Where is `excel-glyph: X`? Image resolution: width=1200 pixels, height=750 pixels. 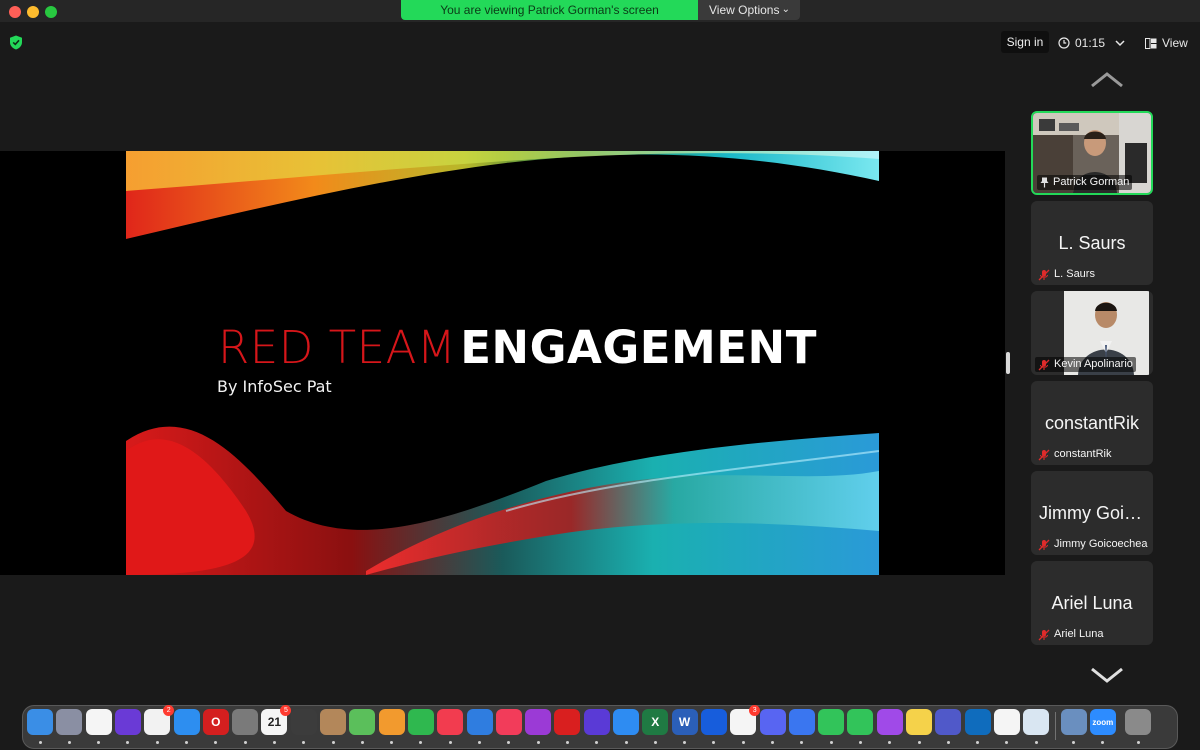
excel-glyph: X is located at coordinates (655, 722).